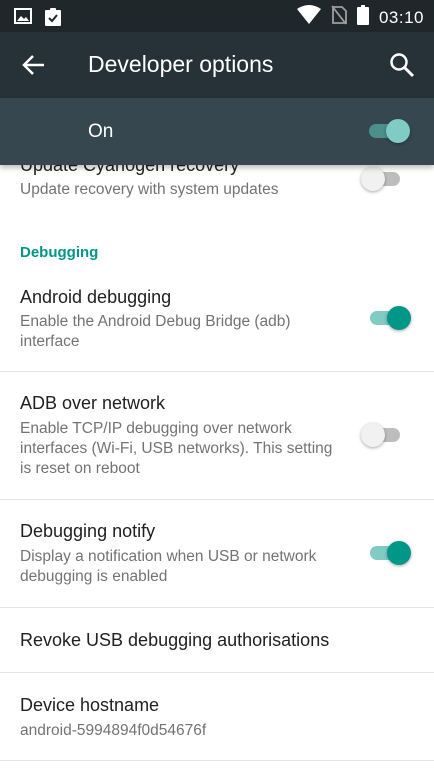 The height and width of the screenshot is (772, 434). Describe the element at coordinates (53, 19) in the screenshot. I see `clipboard-check-icon` at that location.